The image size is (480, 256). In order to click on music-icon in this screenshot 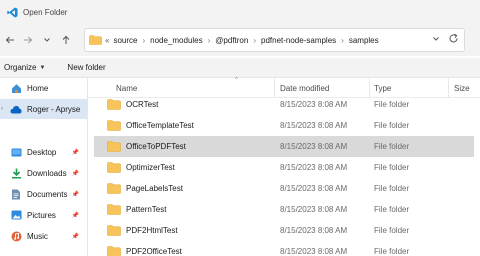, I will do `click(16, 236)`.